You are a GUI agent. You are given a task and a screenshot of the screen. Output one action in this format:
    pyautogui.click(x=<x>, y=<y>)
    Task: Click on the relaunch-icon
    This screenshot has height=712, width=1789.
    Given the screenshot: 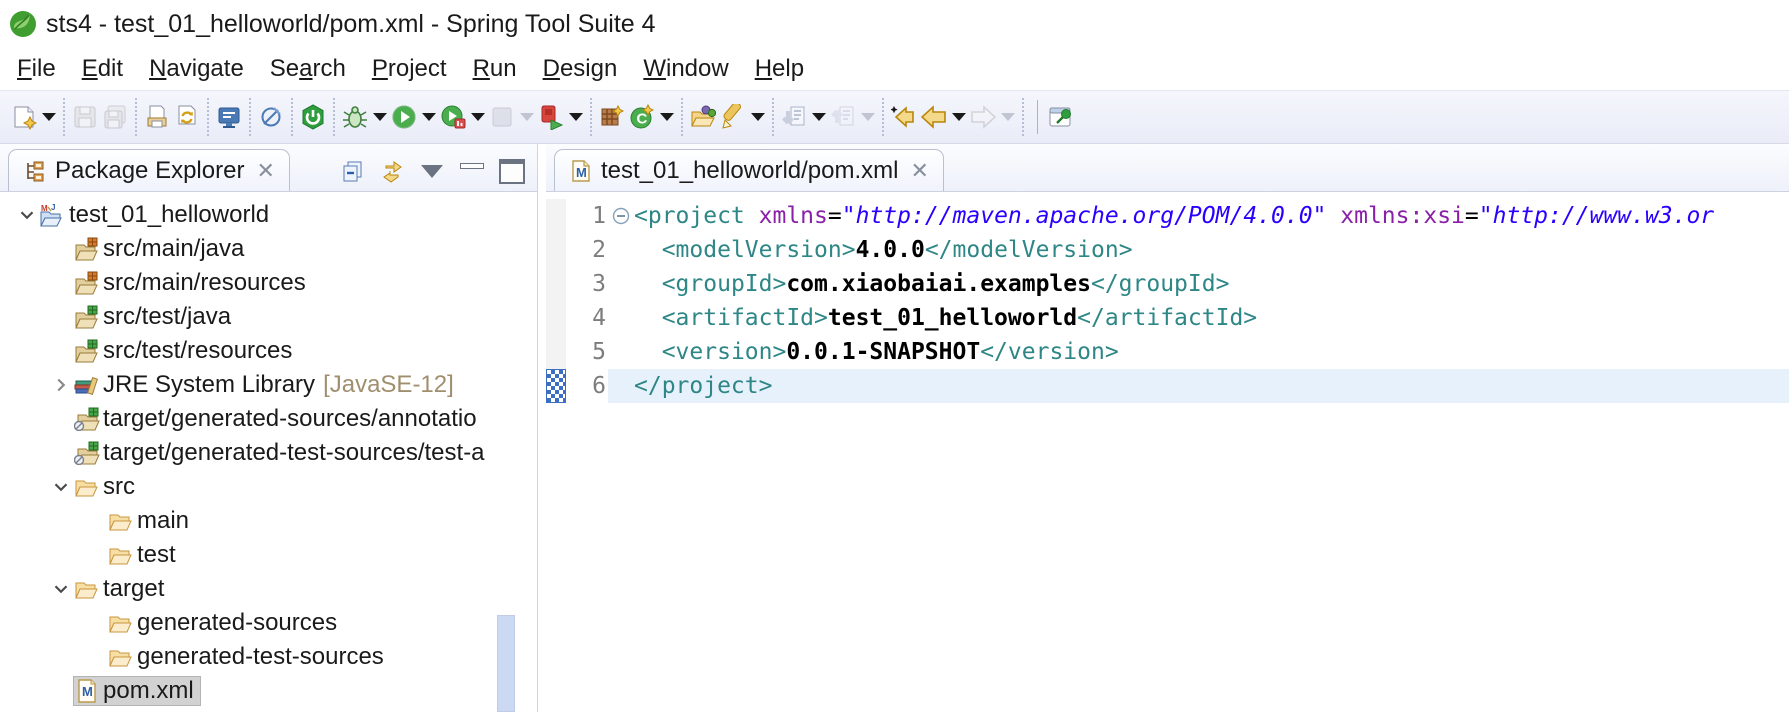 What is the action you would take?
    pyautogui.click(x=551, y=117)
    